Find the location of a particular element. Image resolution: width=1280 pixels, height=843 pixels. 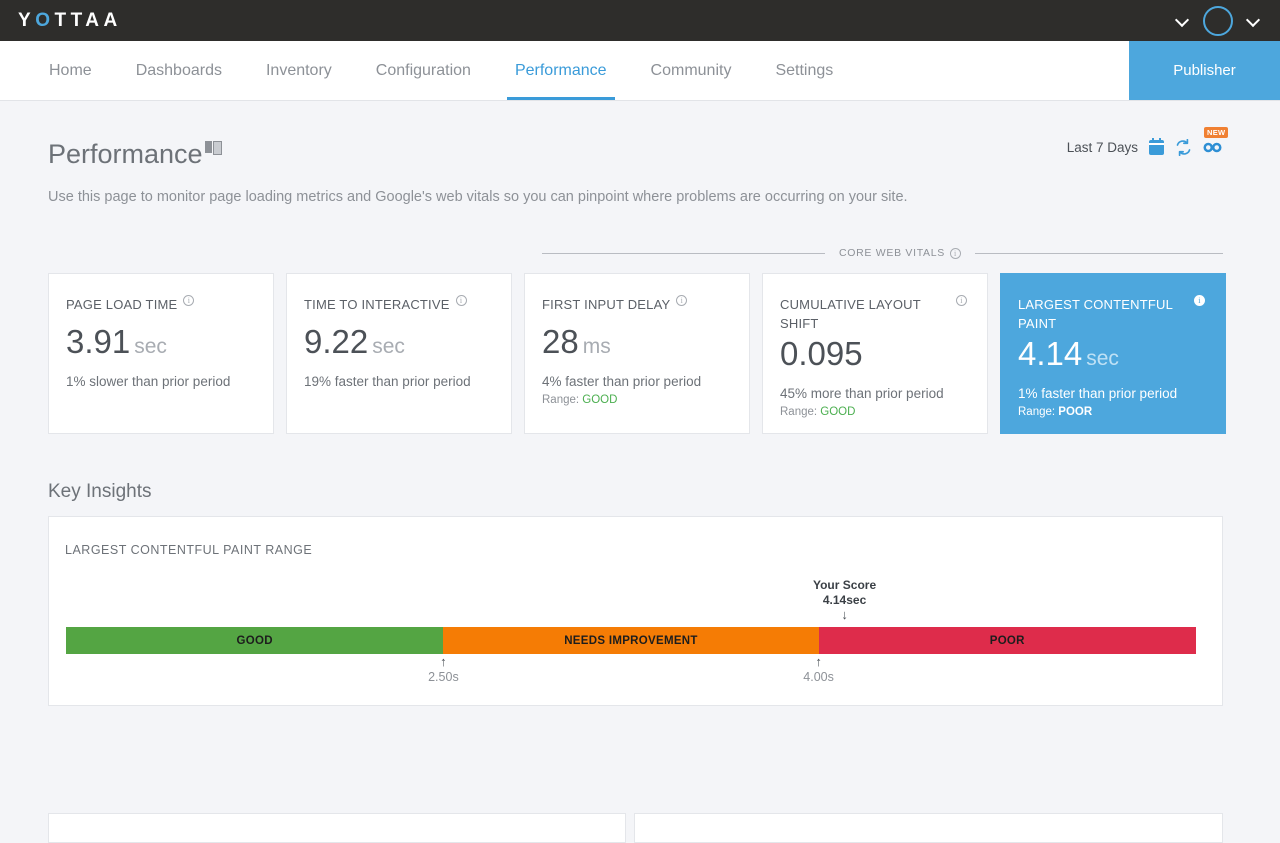

nav-item-community: Community is located at coordinates (691, 70).